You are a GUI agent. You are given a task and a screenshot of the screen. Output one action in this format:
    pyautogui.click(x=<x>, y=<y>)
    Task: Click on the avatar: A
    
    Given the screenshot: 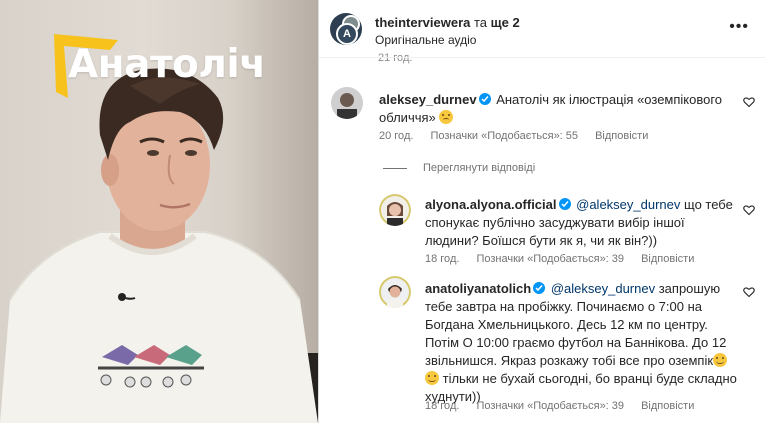 What is the action you would take?
    pyautogui.click(x=346, y=29)
    